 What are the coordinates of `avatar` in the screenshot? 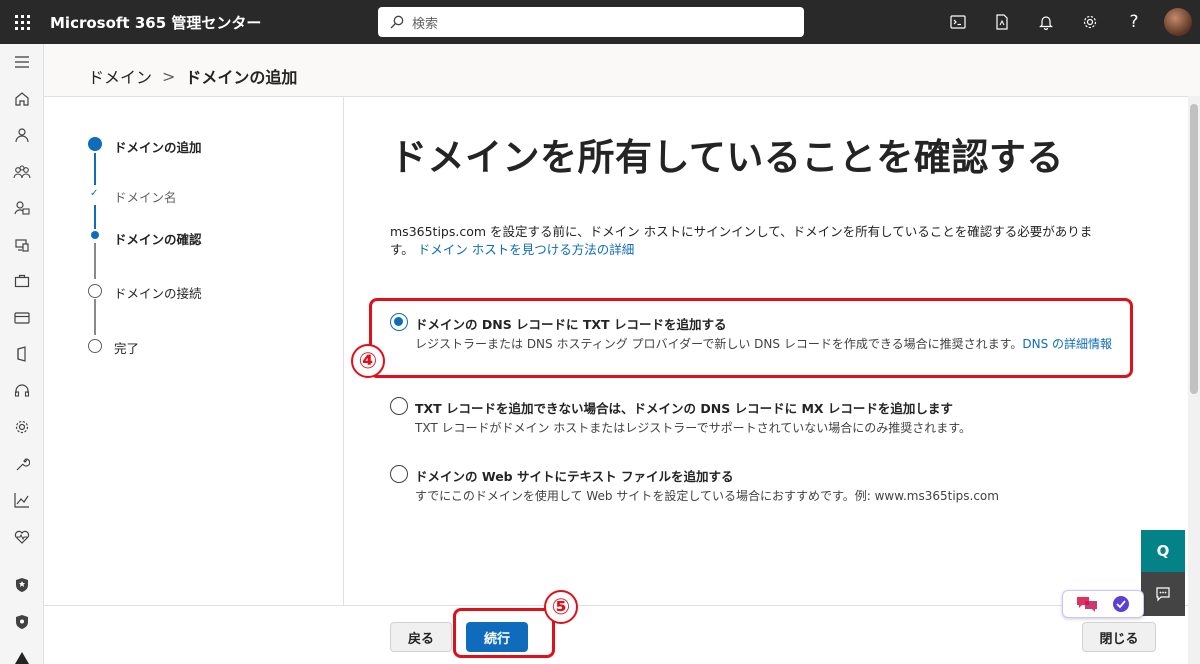 It's located at (1178, 22).